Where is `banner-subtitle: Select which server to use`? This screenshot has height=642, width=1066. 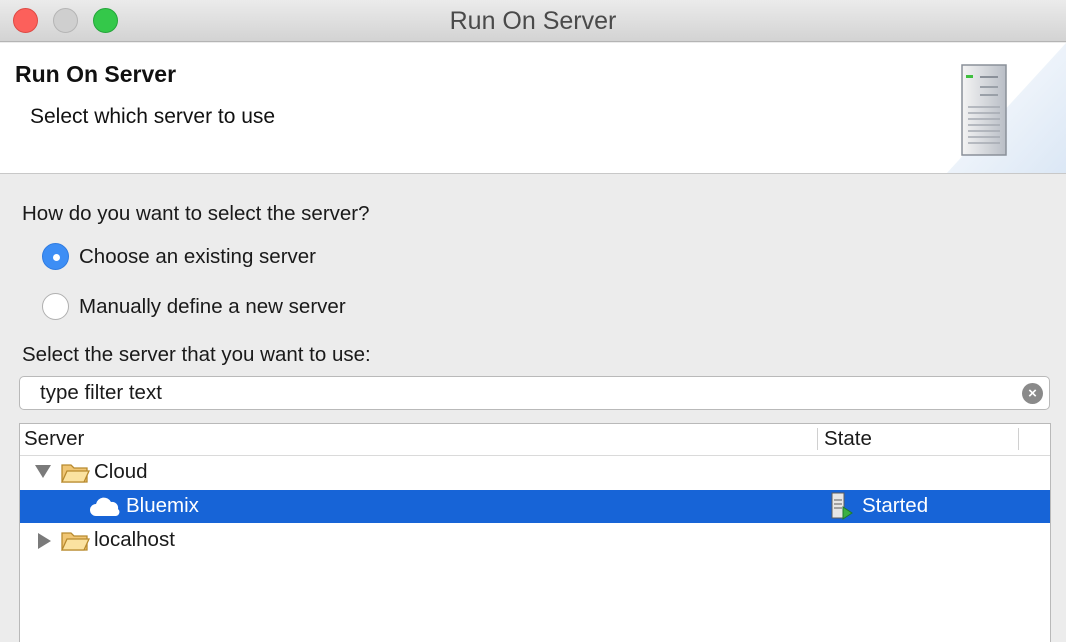 banner-subtitle: Select which server to use is located at coordinates (153, 116).